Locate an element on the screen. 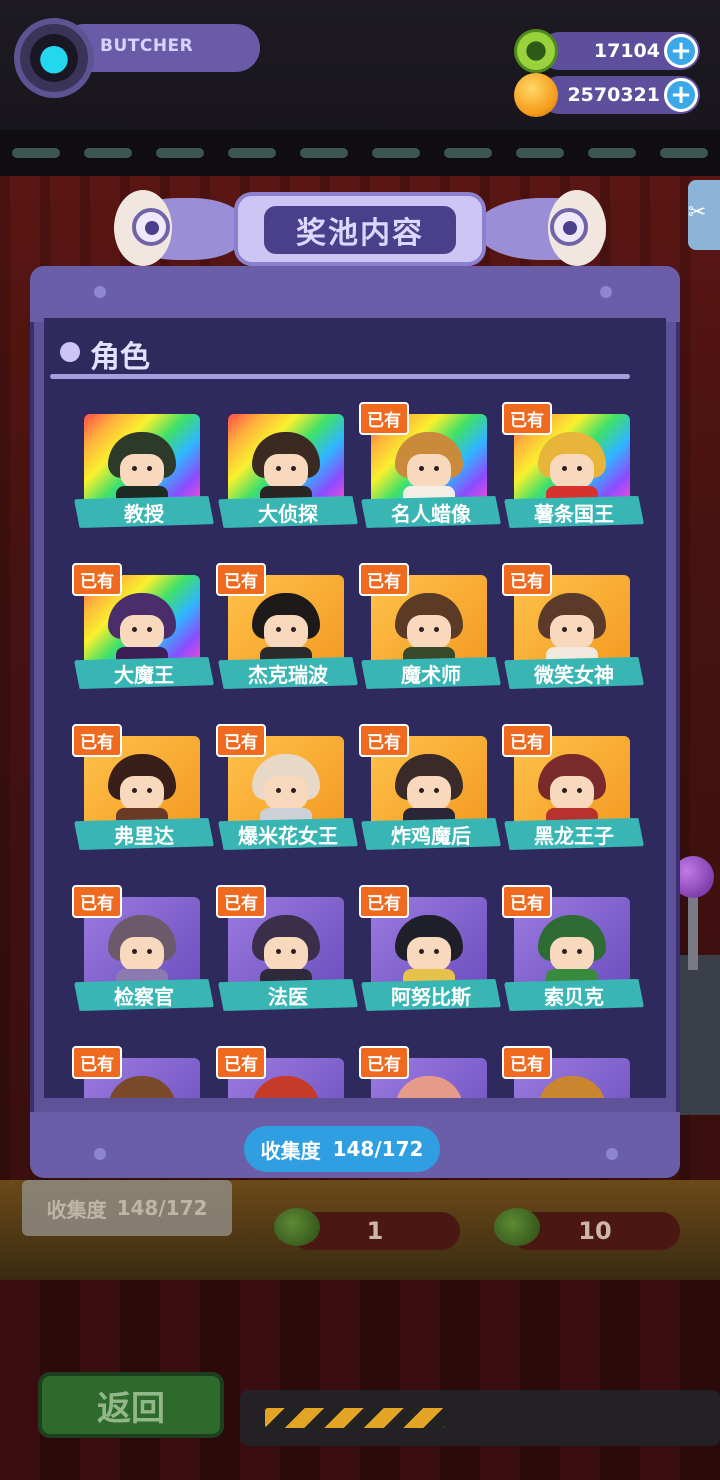 This screenshot has width=720, height=1480. planet-coin-icon is located at coordinates (536, 95).